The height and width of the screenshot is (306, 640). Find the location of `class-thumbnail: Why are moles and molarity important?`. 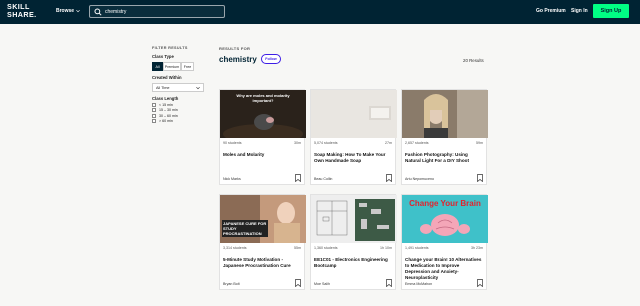

class-thumbnail: Why are moles and molarity important? is located at coordinates (263, 114).